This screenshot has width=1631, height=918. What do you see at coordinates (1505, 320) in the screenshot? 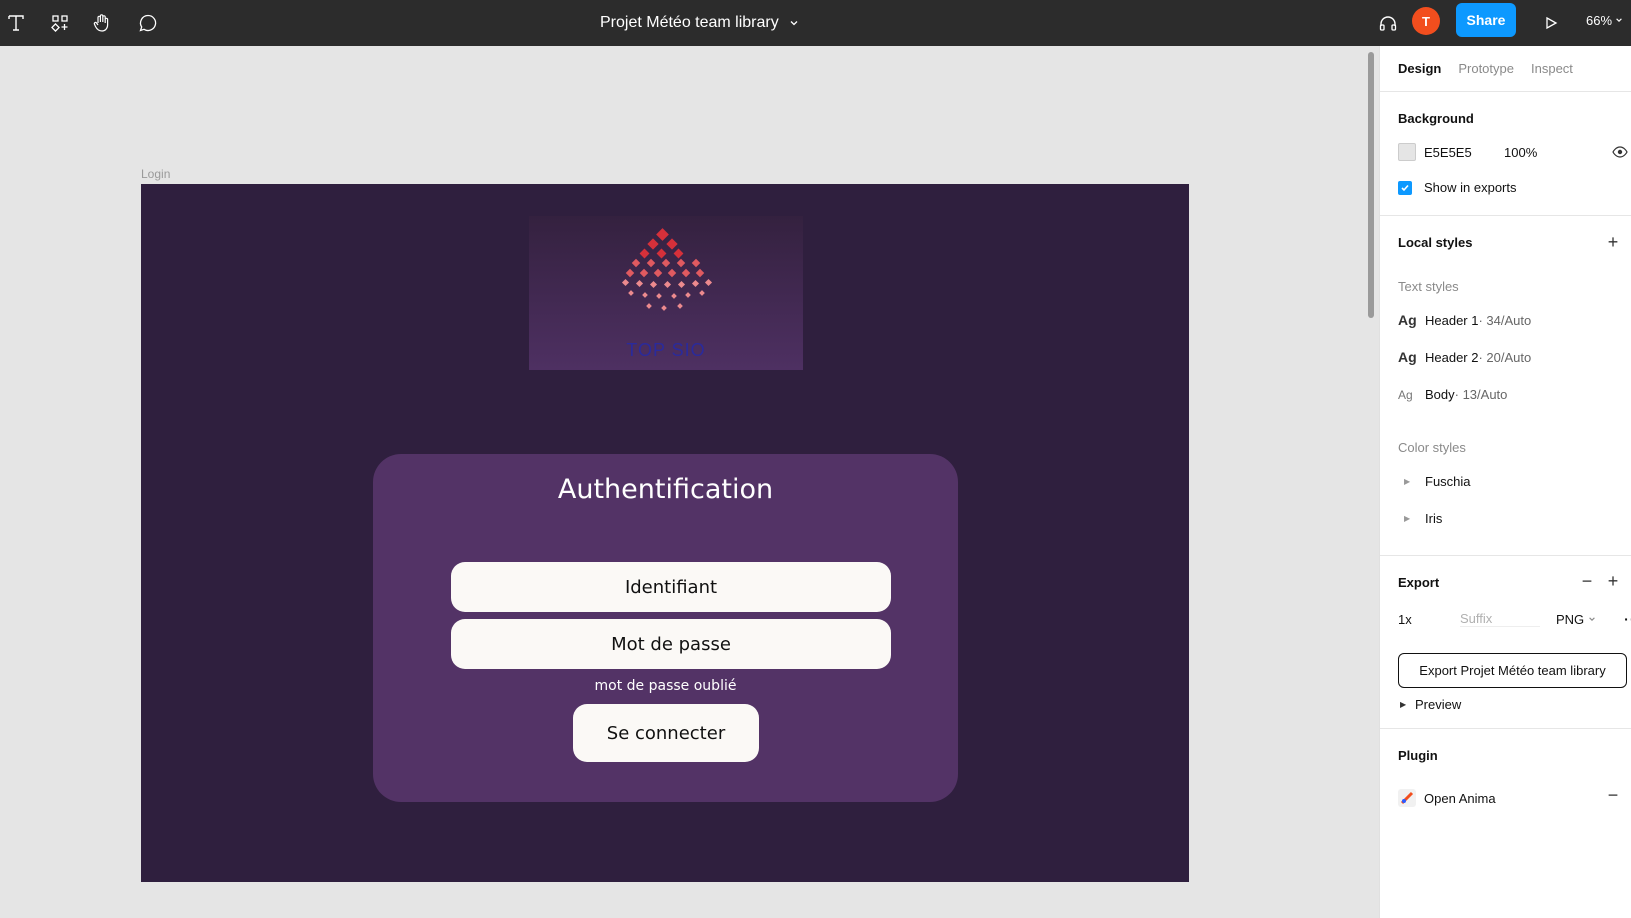
I see `text-style-meta: · 34/Auto` at bounding box center [1505, 320].